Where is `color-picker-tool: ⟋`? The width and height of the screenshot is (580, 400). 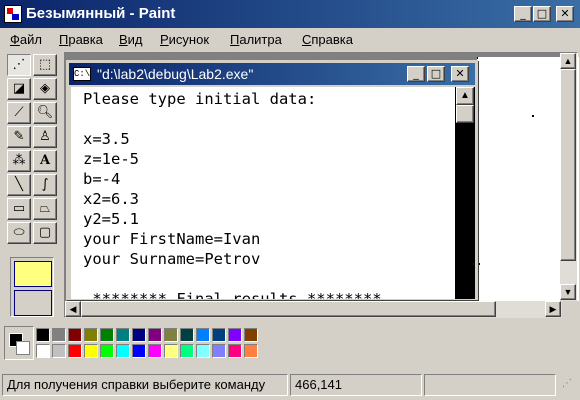
color-picker-tool: ⟋ is located at coordinates (19, 113).